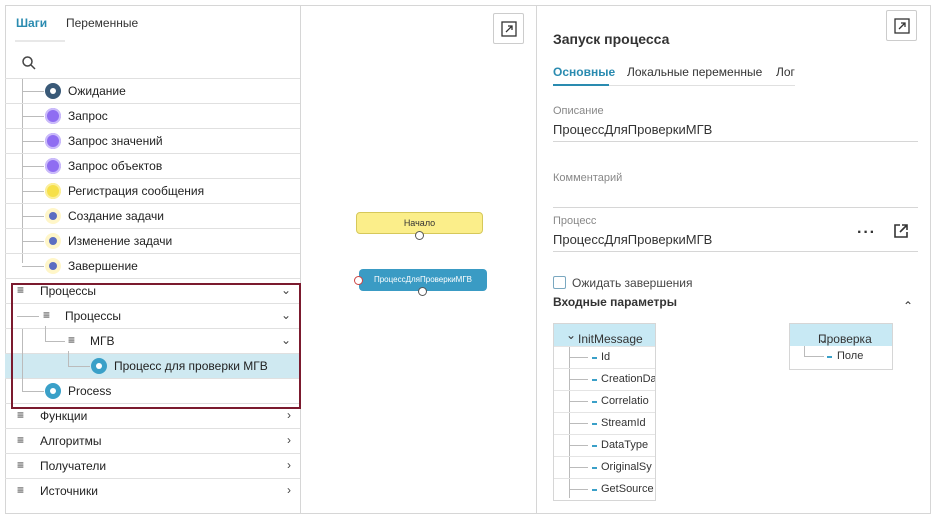 This screenshot has height=518, width=935. What do you see at coordinates (604, 379) in the screenshot?
I see `param-row: CreationDa` at bounding box center [604, 379].